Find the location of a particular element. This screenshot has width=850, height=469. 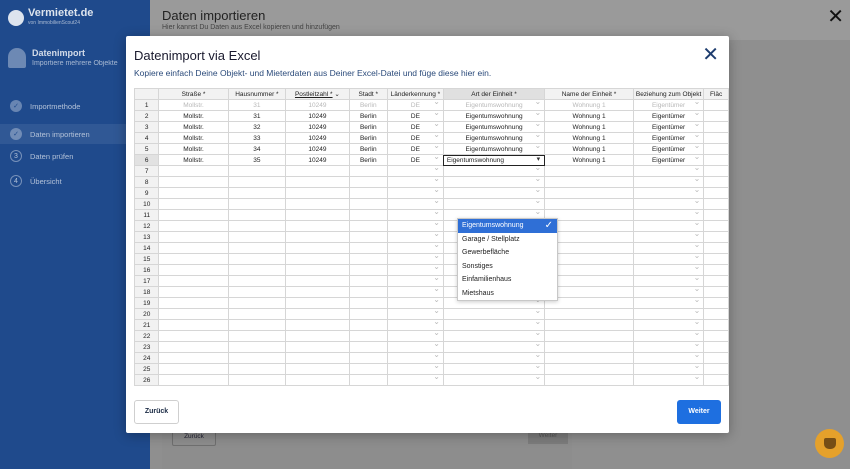

row-number: 17 is located at coordinates (147, 281).